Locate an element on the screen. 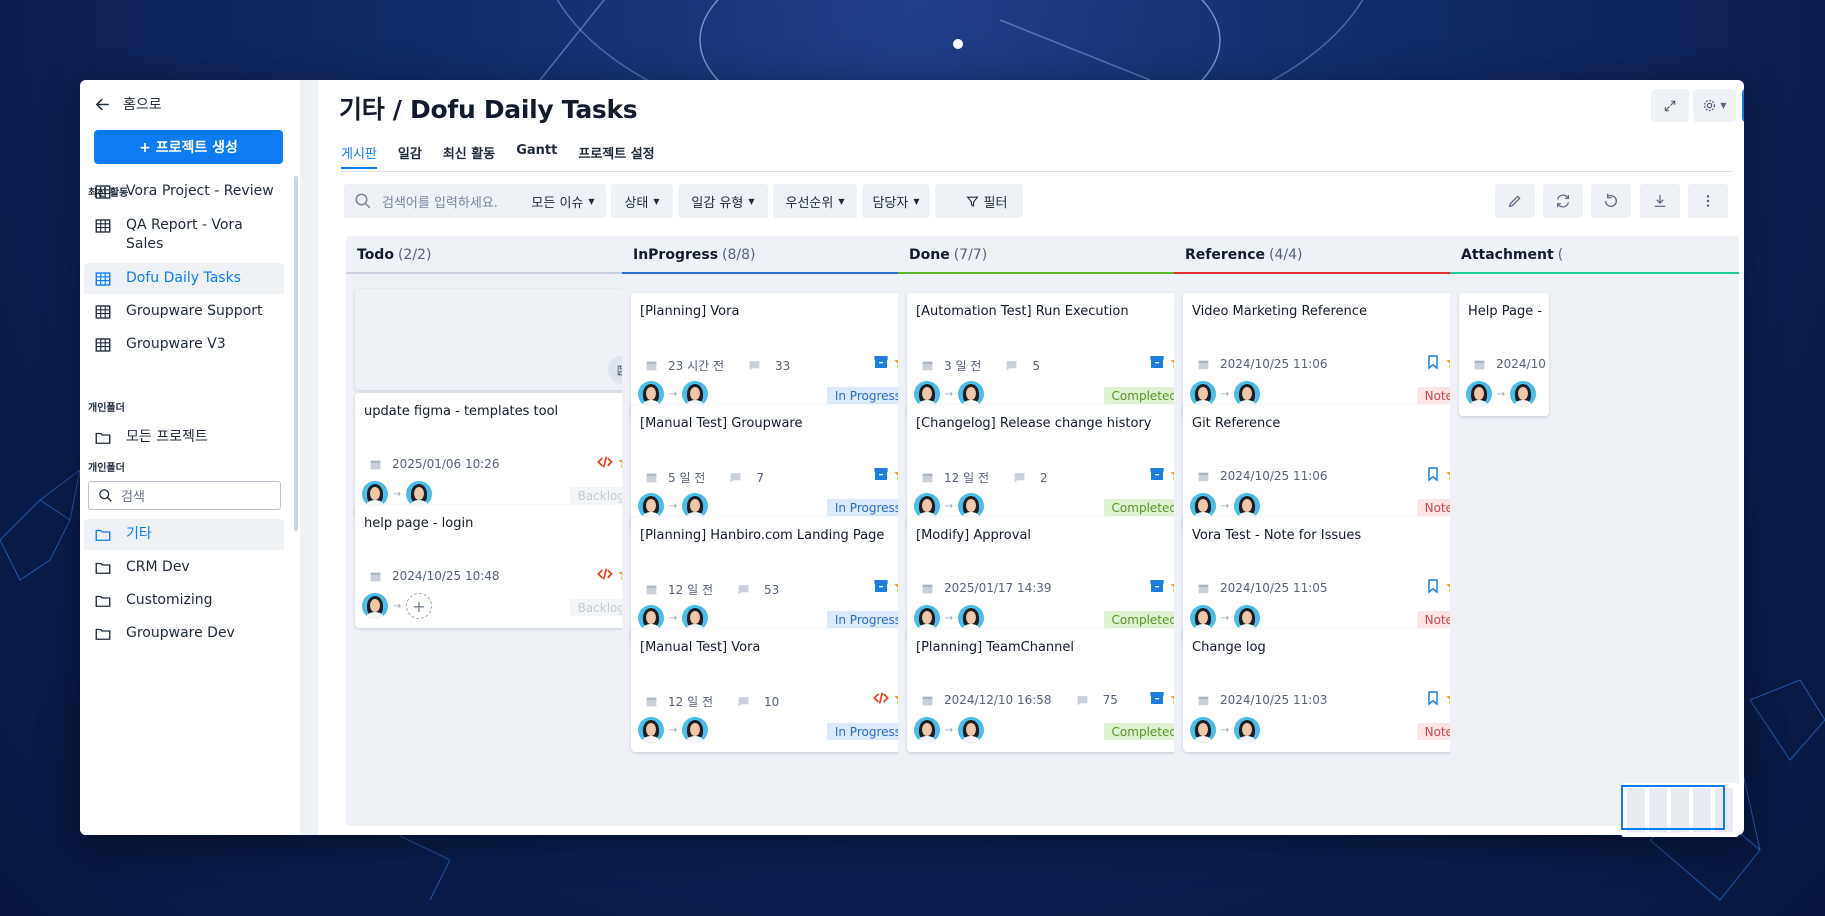  avatar-body is located at coordinates (1247, 627).